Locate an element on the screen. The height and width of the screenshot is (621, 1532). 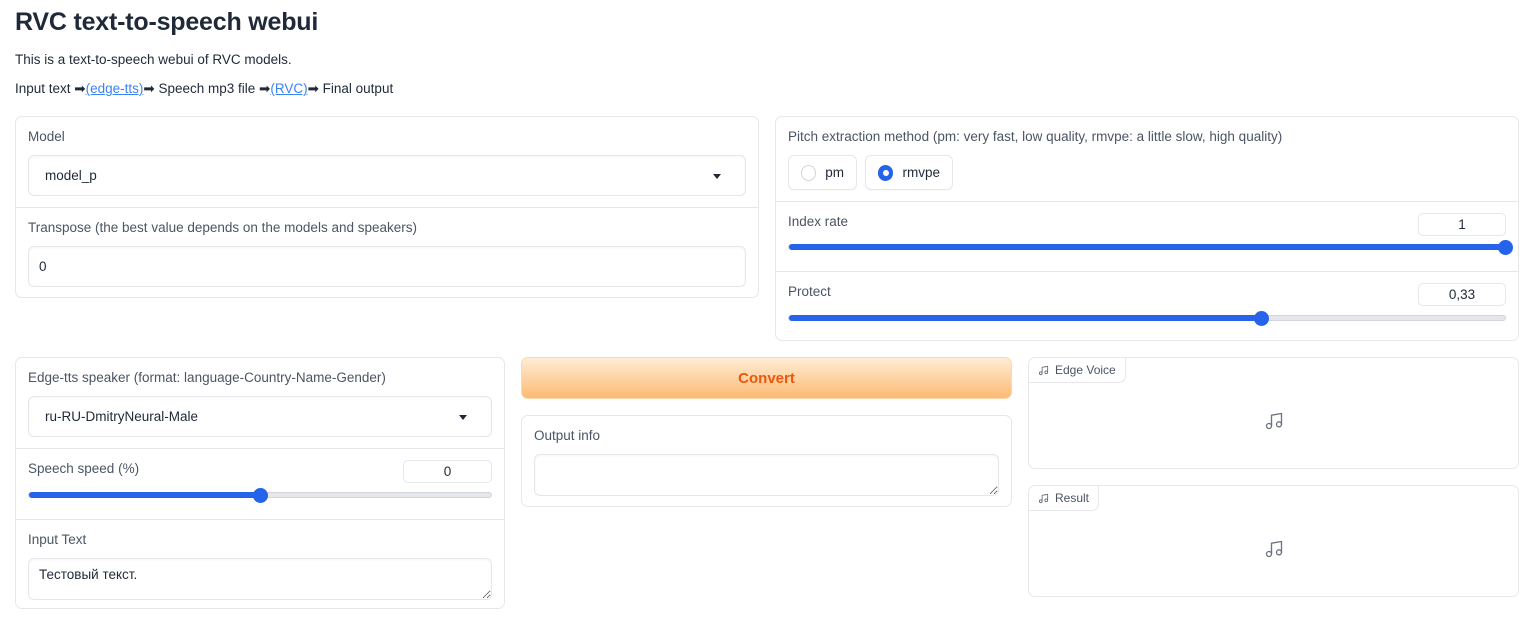
speed-label: Speech speed (%) is located at coordinates (84, 468).